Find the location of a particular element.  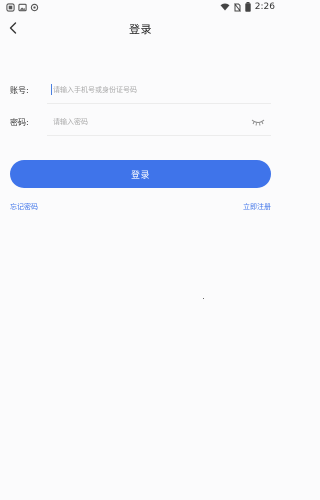

header: 登录 is located at coordinates (140, 30).